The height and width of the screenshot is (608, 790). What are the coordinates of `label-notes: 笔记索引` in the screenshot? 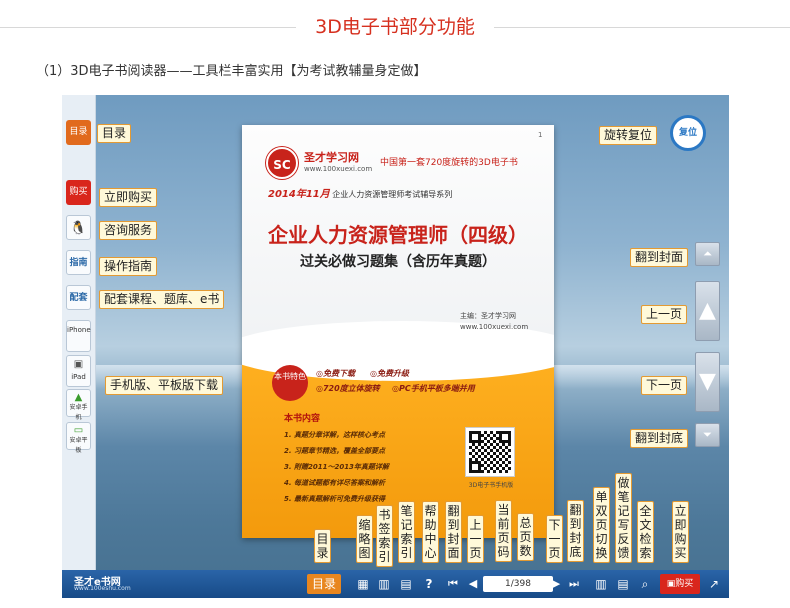 It's located at (406, 532).